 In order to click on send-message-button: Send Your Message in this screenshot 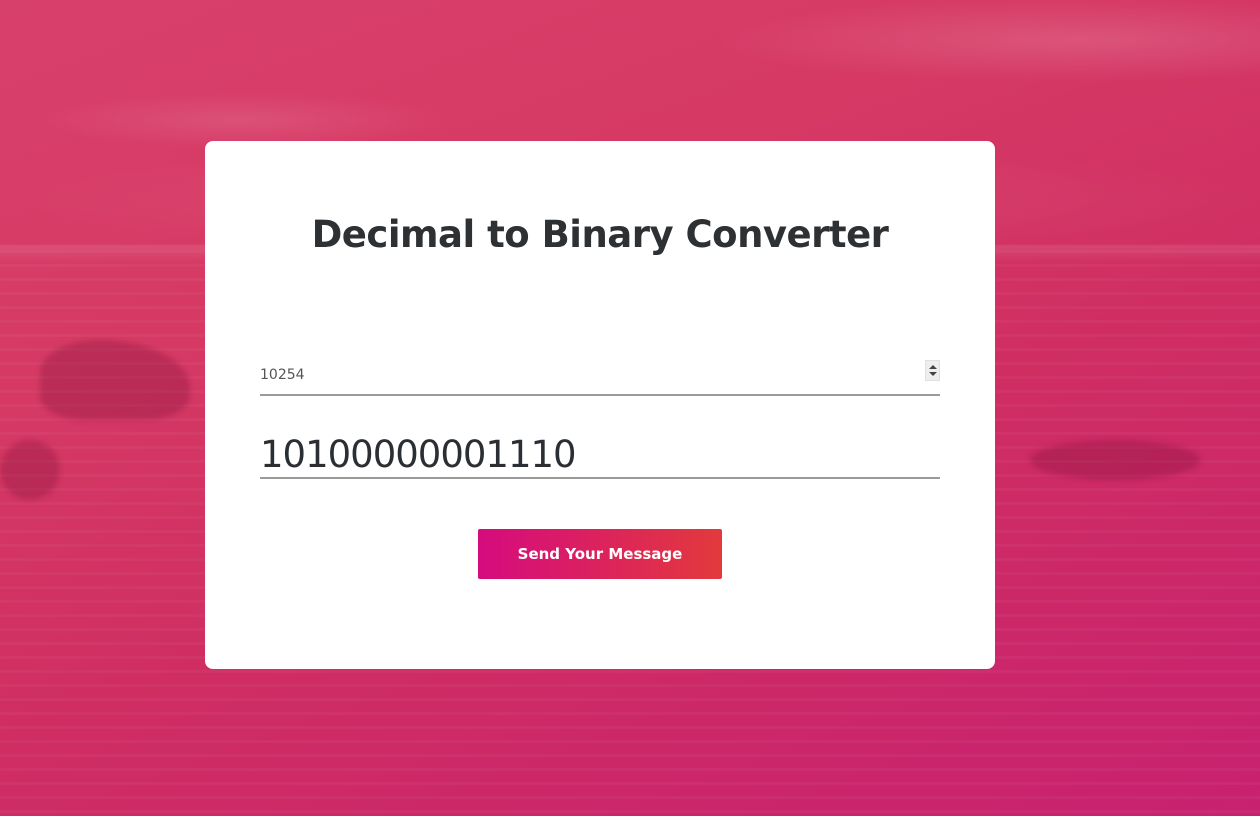, I will do `click(600, 554)`.